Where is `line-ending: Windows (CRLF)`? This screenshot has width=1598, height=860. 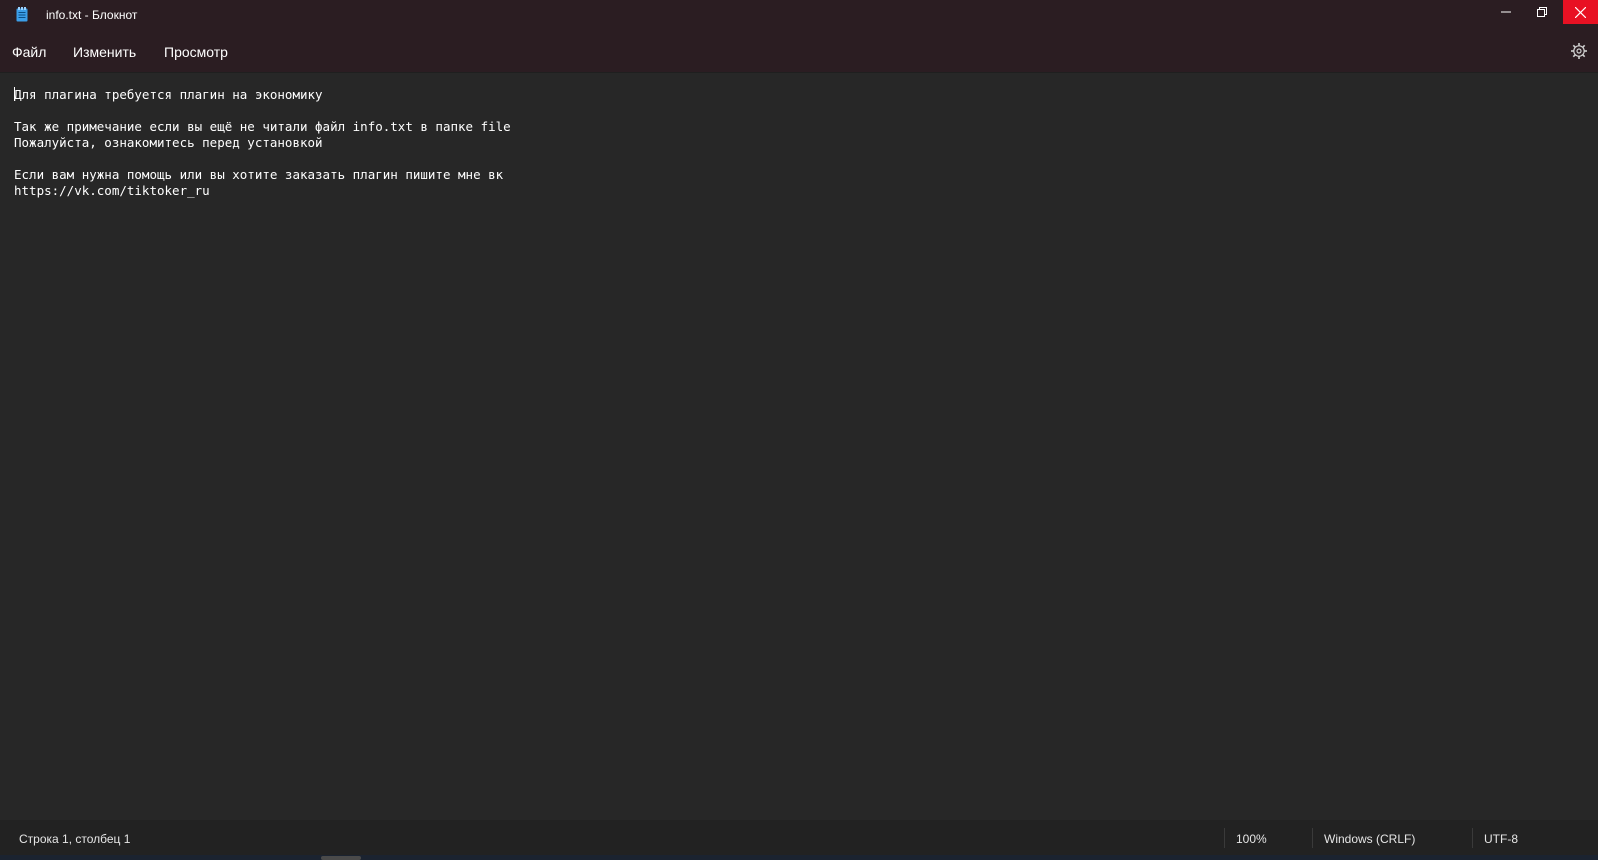
line-ending: Windows (CRLF) is located at coordinates (1369, 839).